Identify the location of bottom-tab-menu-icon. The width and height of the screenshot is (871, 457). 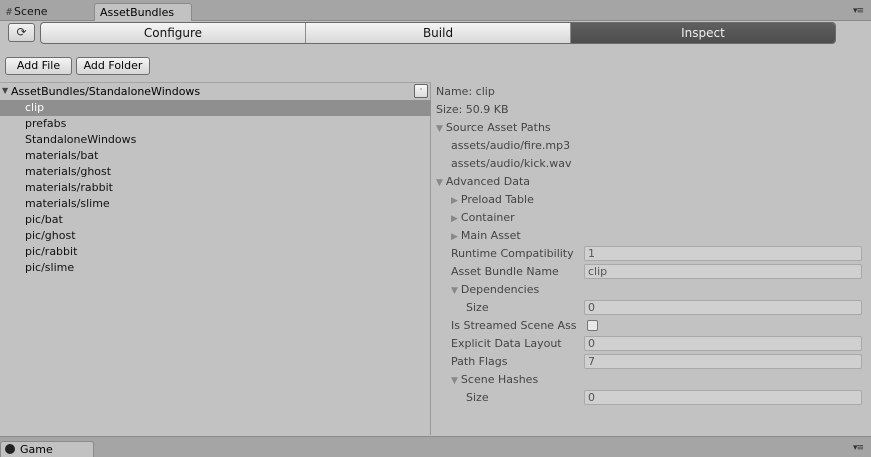
(859, 448).